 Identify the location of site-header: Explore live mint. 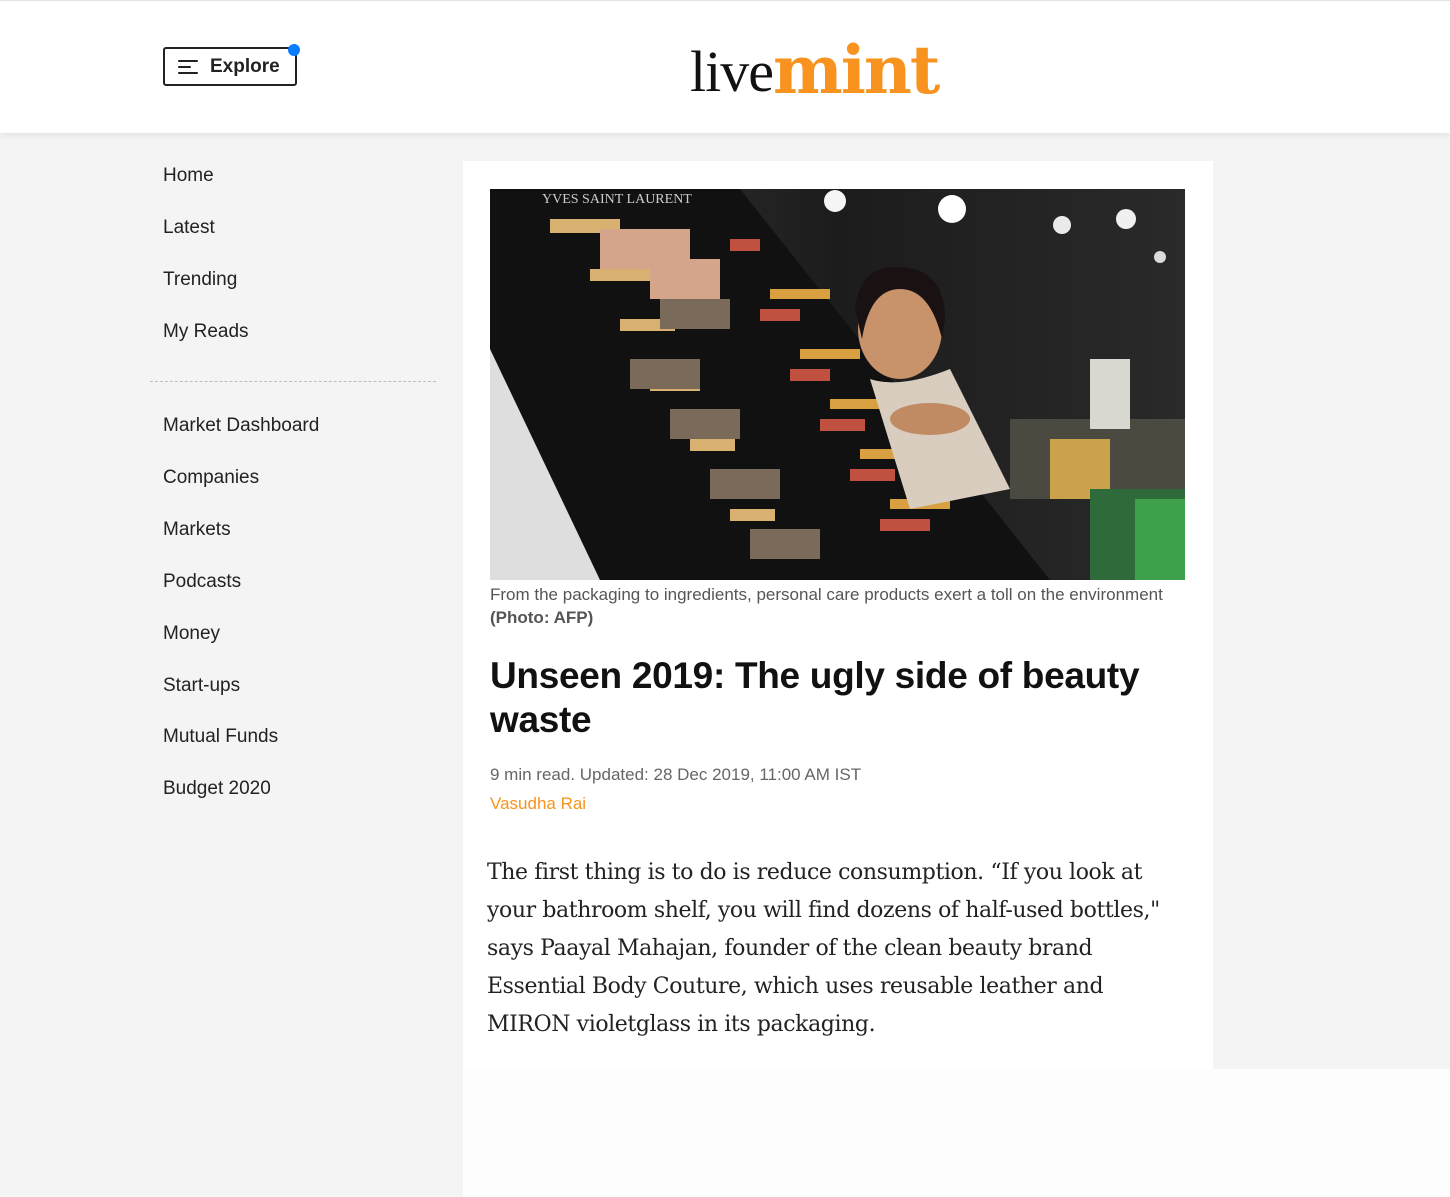
(725, 66).